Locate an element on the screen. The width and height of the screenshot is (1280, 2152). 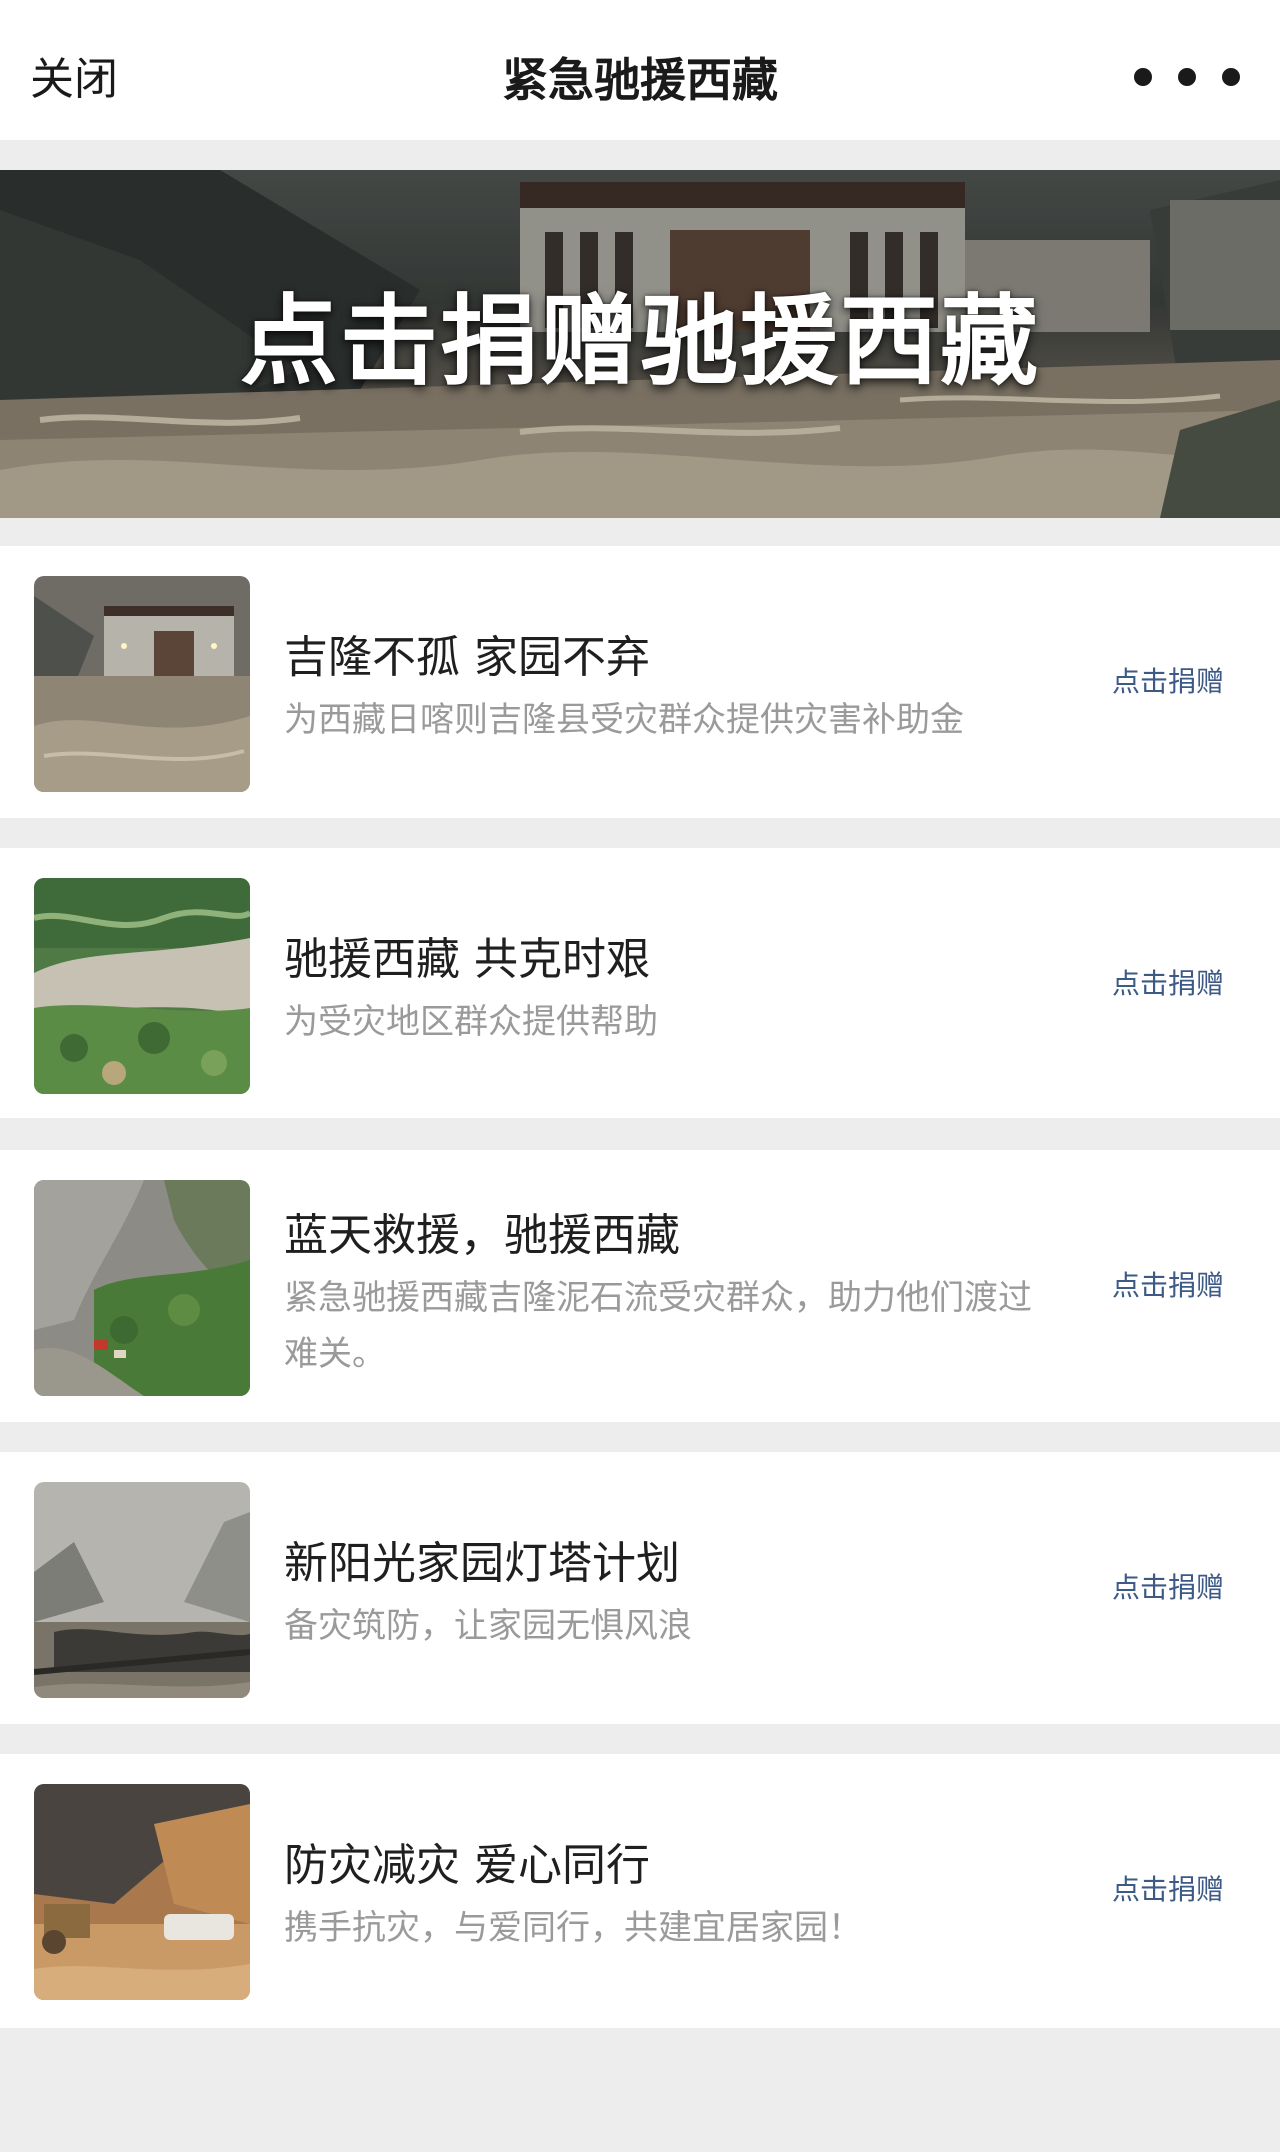
item-description: 紧急驰援西藏吉隆泥石流受灾群众，助力他们渡过难关。 is located at coordinates (658, 1326).